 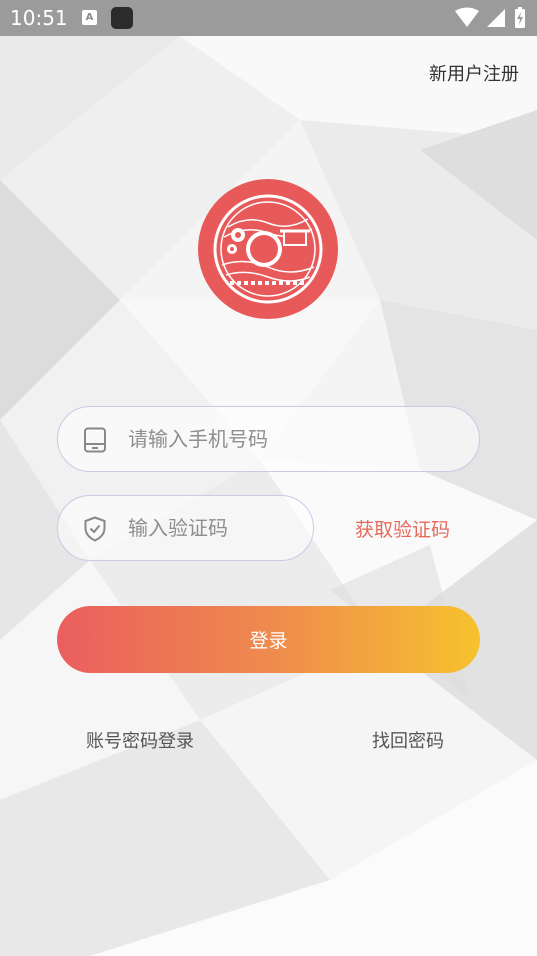 I want to click on status-bar: 10:51 A, so click(x=268, y=18).